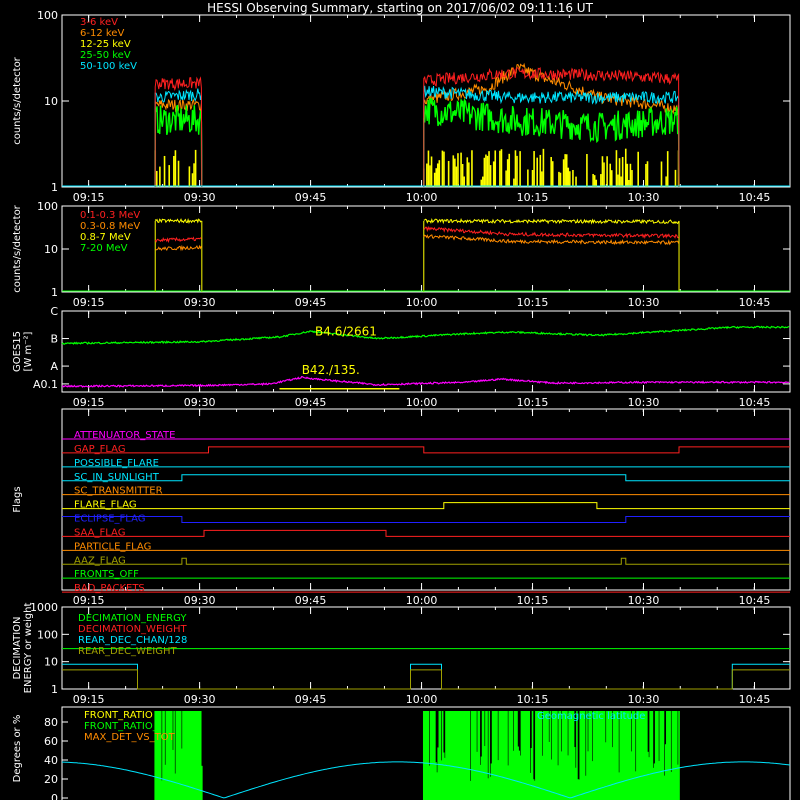 Image resolution: width=800 pixels, height=800 pixels. Describe the element at coordinates (346, 331) in the screenshot. I see `goes-annotation-long: B4.6/2661` at that location.